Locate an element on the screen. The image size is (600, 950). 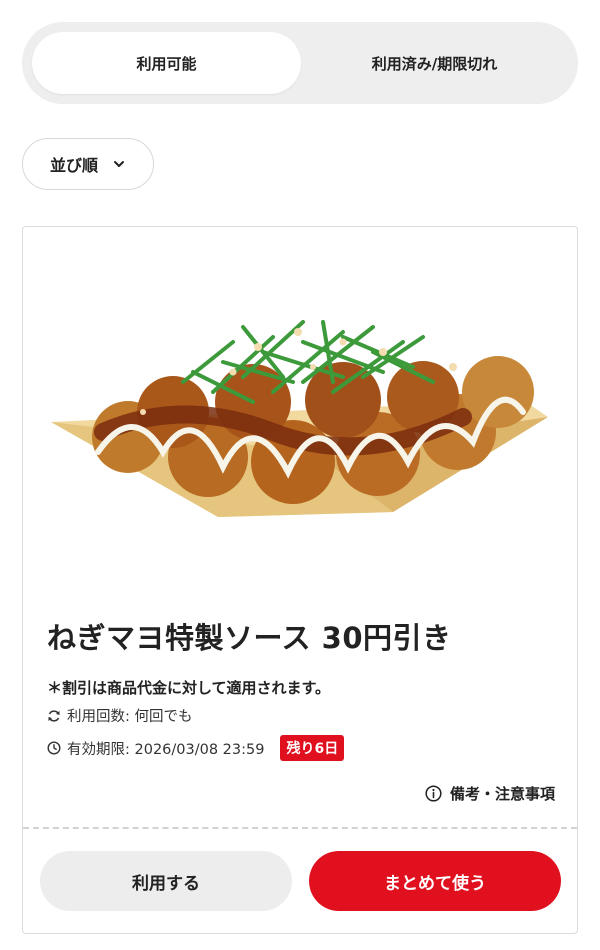
tab-used-expired: 利用済み/期限切れ is located at coordinates (434, 63).